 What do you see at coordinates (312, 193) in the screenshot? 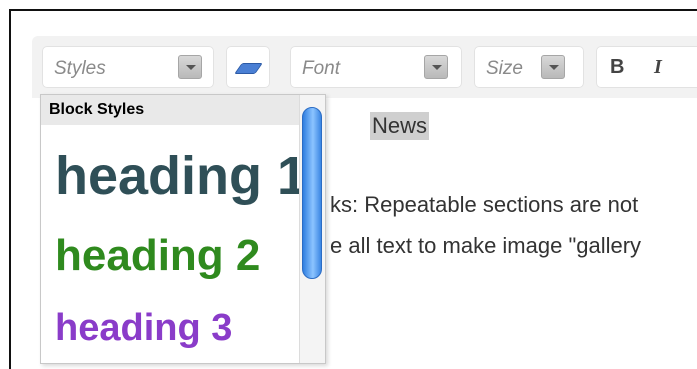
I see `dropdown-scroll-thumb` at bounding box center [312, 193].